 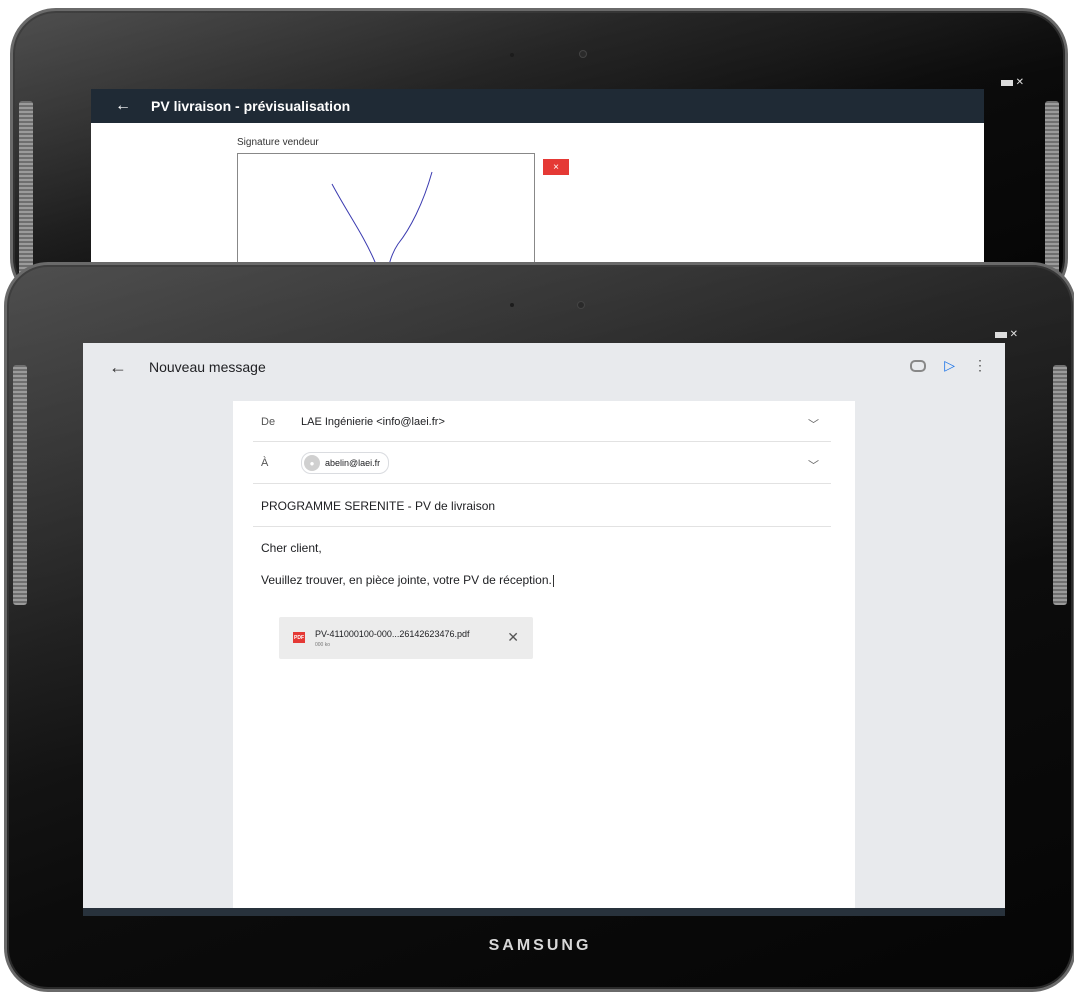 What do you see at coordinates (265, 463) in the screenshot?
I see `to-label: À` at bounding box center [265, 463].